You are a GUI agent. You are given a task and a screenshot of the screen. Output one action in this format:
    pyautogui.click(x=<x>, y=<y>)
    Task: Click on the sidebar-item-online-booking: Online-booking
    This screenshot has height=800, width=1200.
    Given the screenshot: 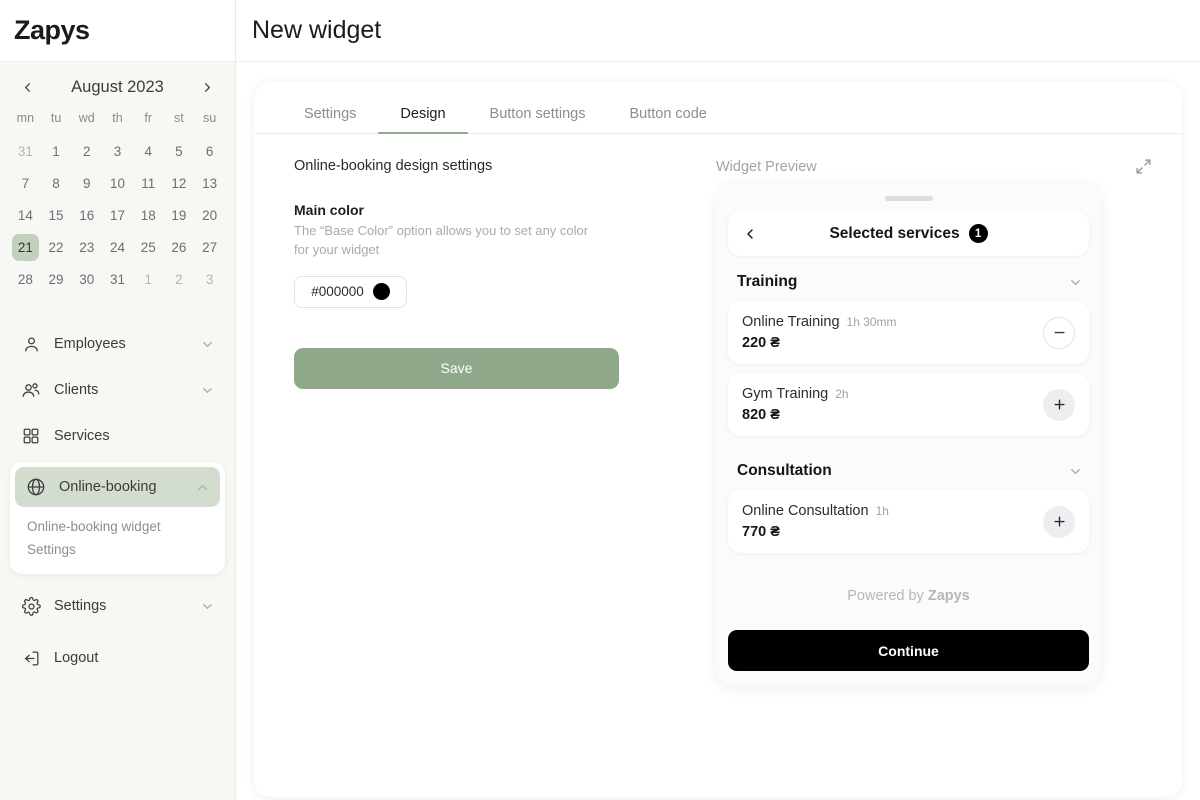 What is the action you would take?
    pyautogui.click(x=117, y=487)
    